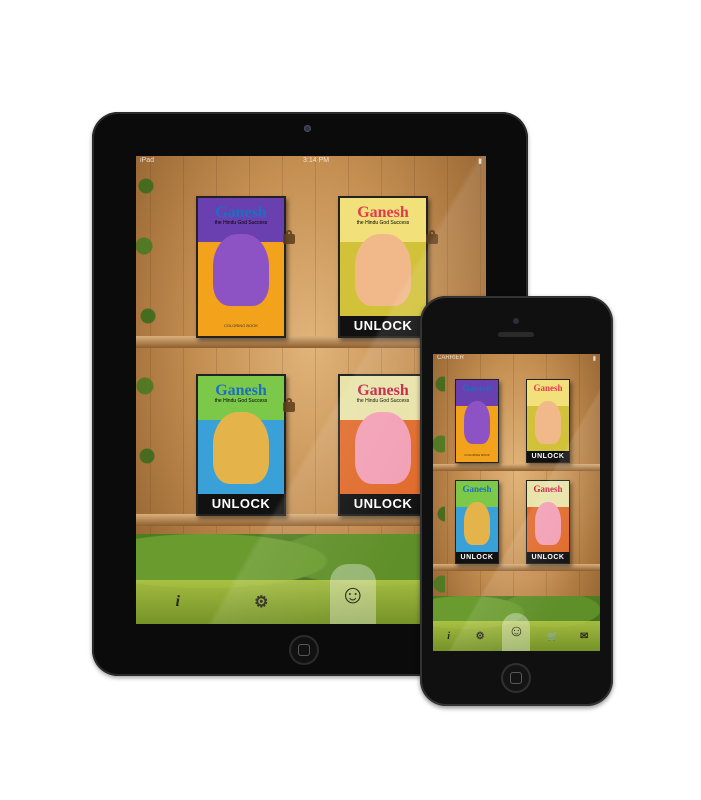 This screenshot has width=701, height=800. Describe the element at coordinates (516, 334) in the screenshot. I see `iphone-speaker` at that location.